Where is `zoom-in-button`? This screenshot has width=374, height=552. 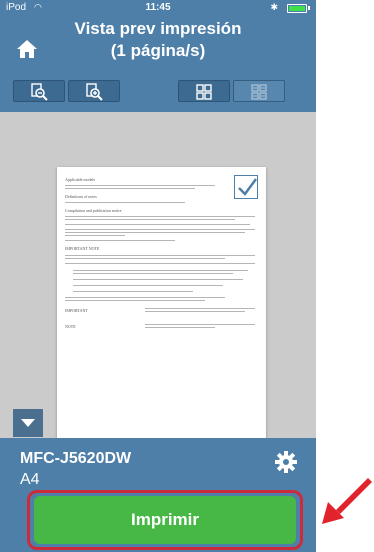 zoom-in-button is located at coordinates (94, 91).